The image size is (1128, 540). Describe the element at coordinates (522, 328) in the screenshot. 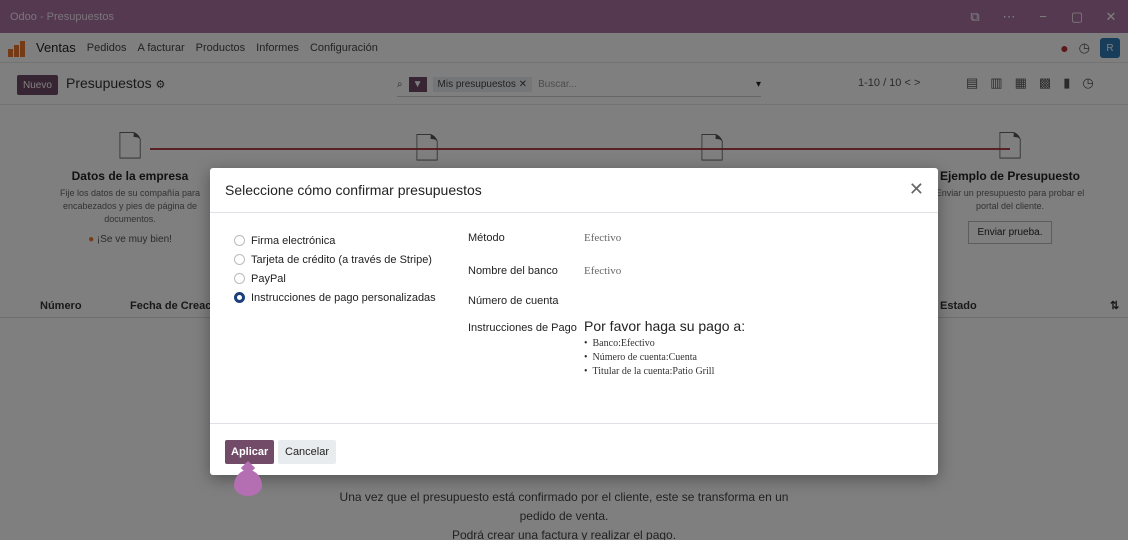

I see `field-label: Instrucciones de Pago` at that location.